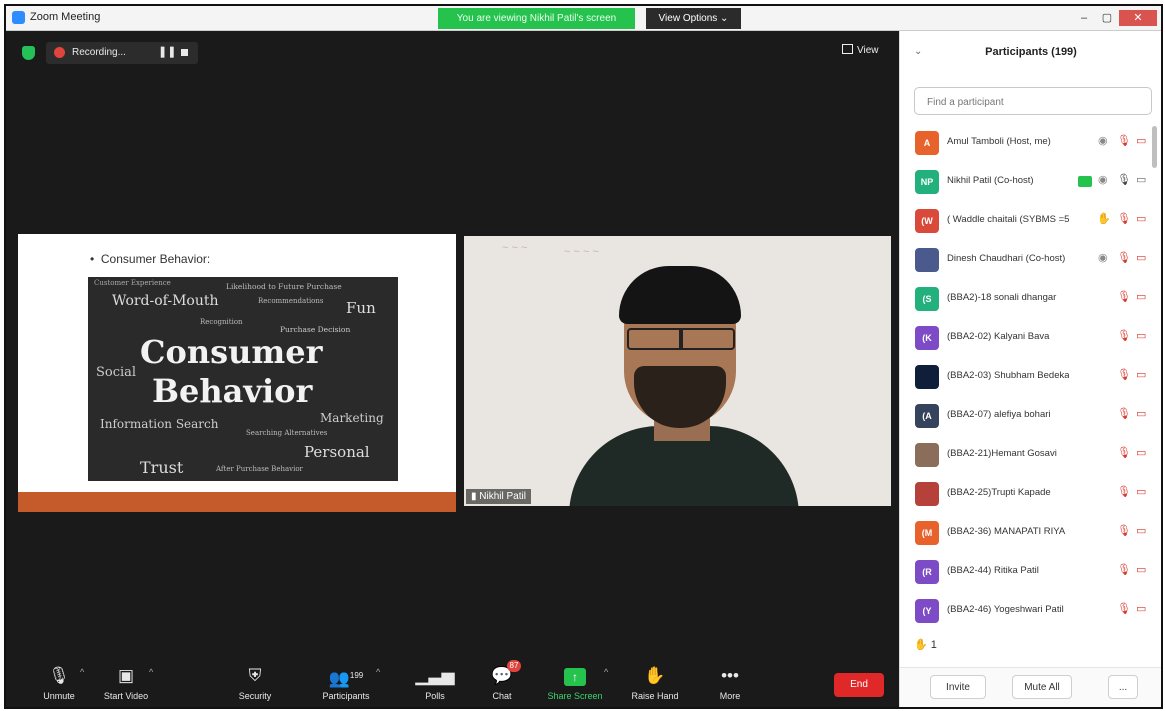 The height and width of the screenshot is (711, 1165). Describe the element at coordinates (1107, 18) in the screenshot. I see `maximize-icon: ▢` at that location.